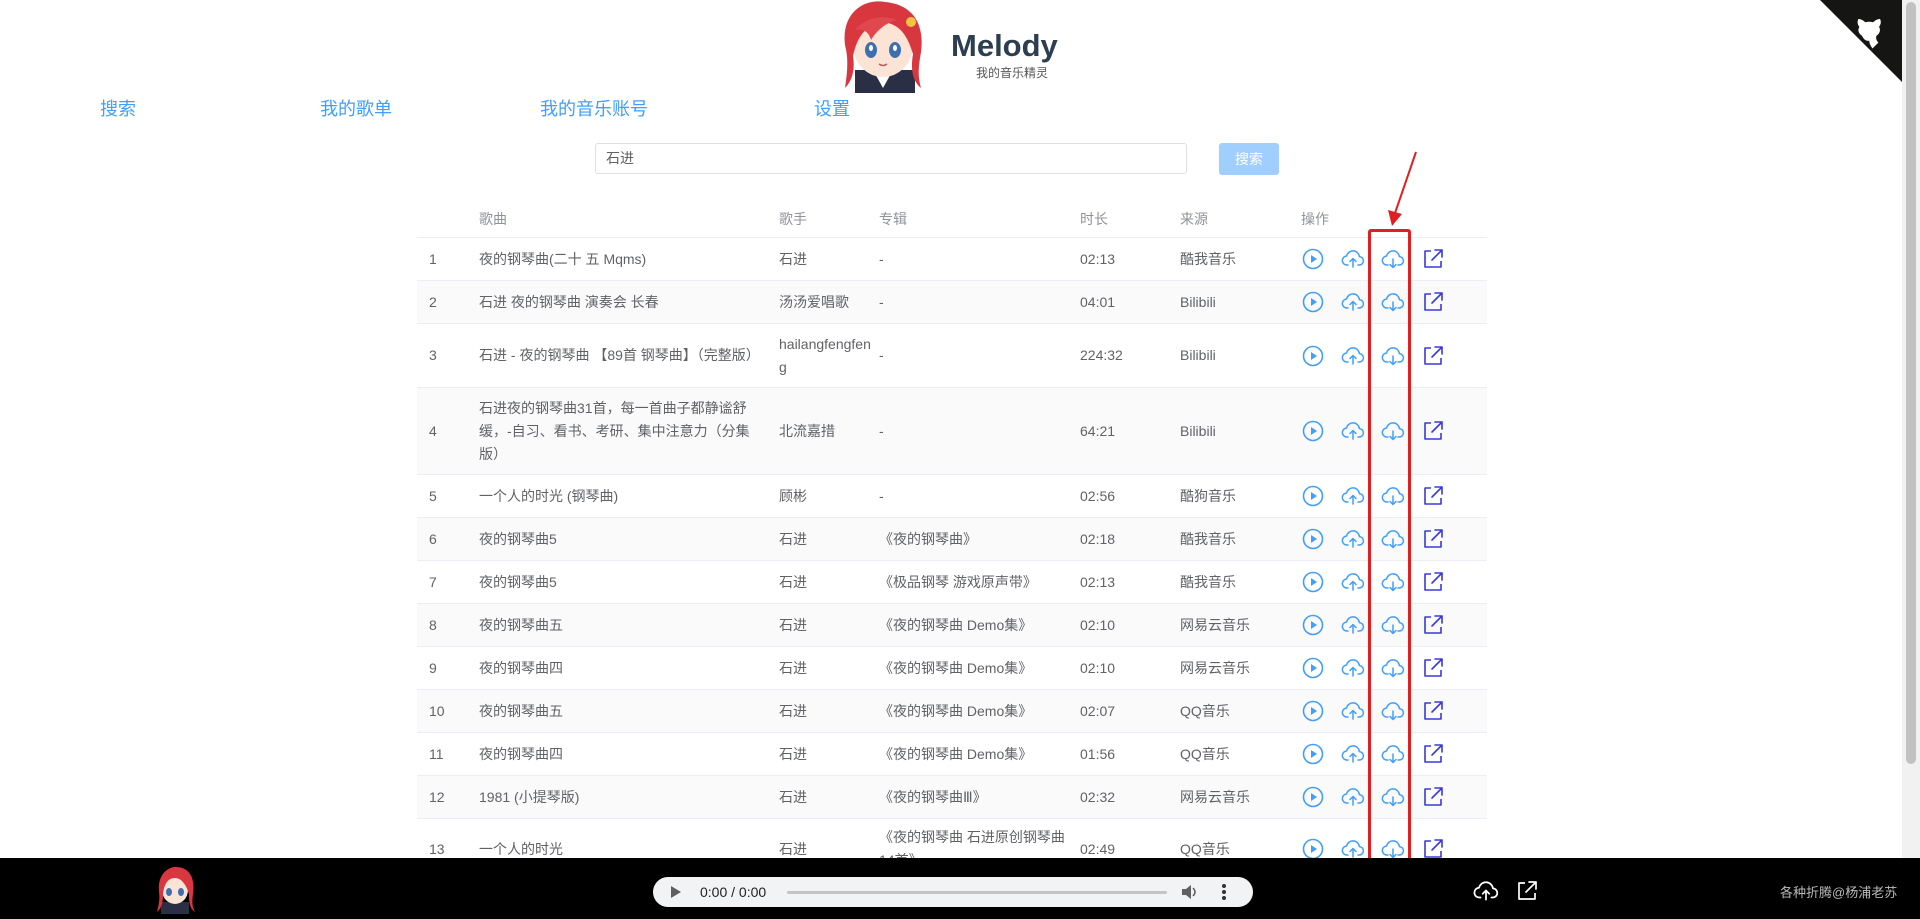 This screenshot has height=919, width=1920. I want to click on table-row: 10 夜的钢琴曲五 石进 《夜的钢琴曲 Demo集》 02:07 QQ音乐, so click(952, 711).